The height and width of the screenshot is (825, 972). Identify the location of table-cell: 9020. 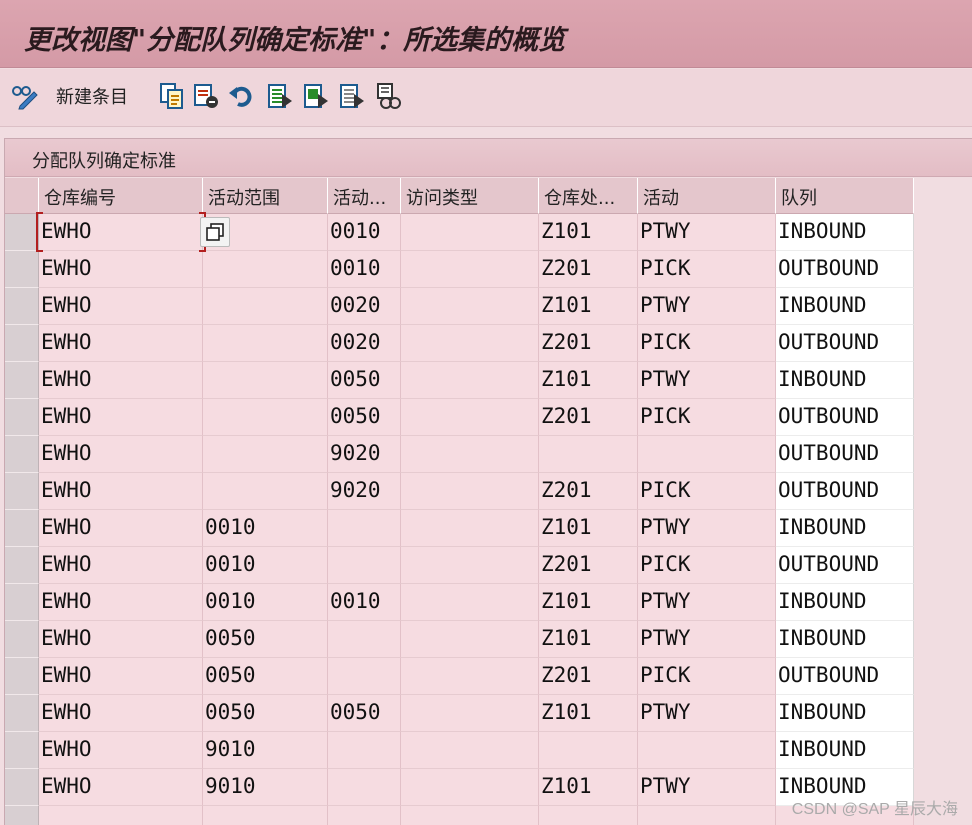
(364, 491).